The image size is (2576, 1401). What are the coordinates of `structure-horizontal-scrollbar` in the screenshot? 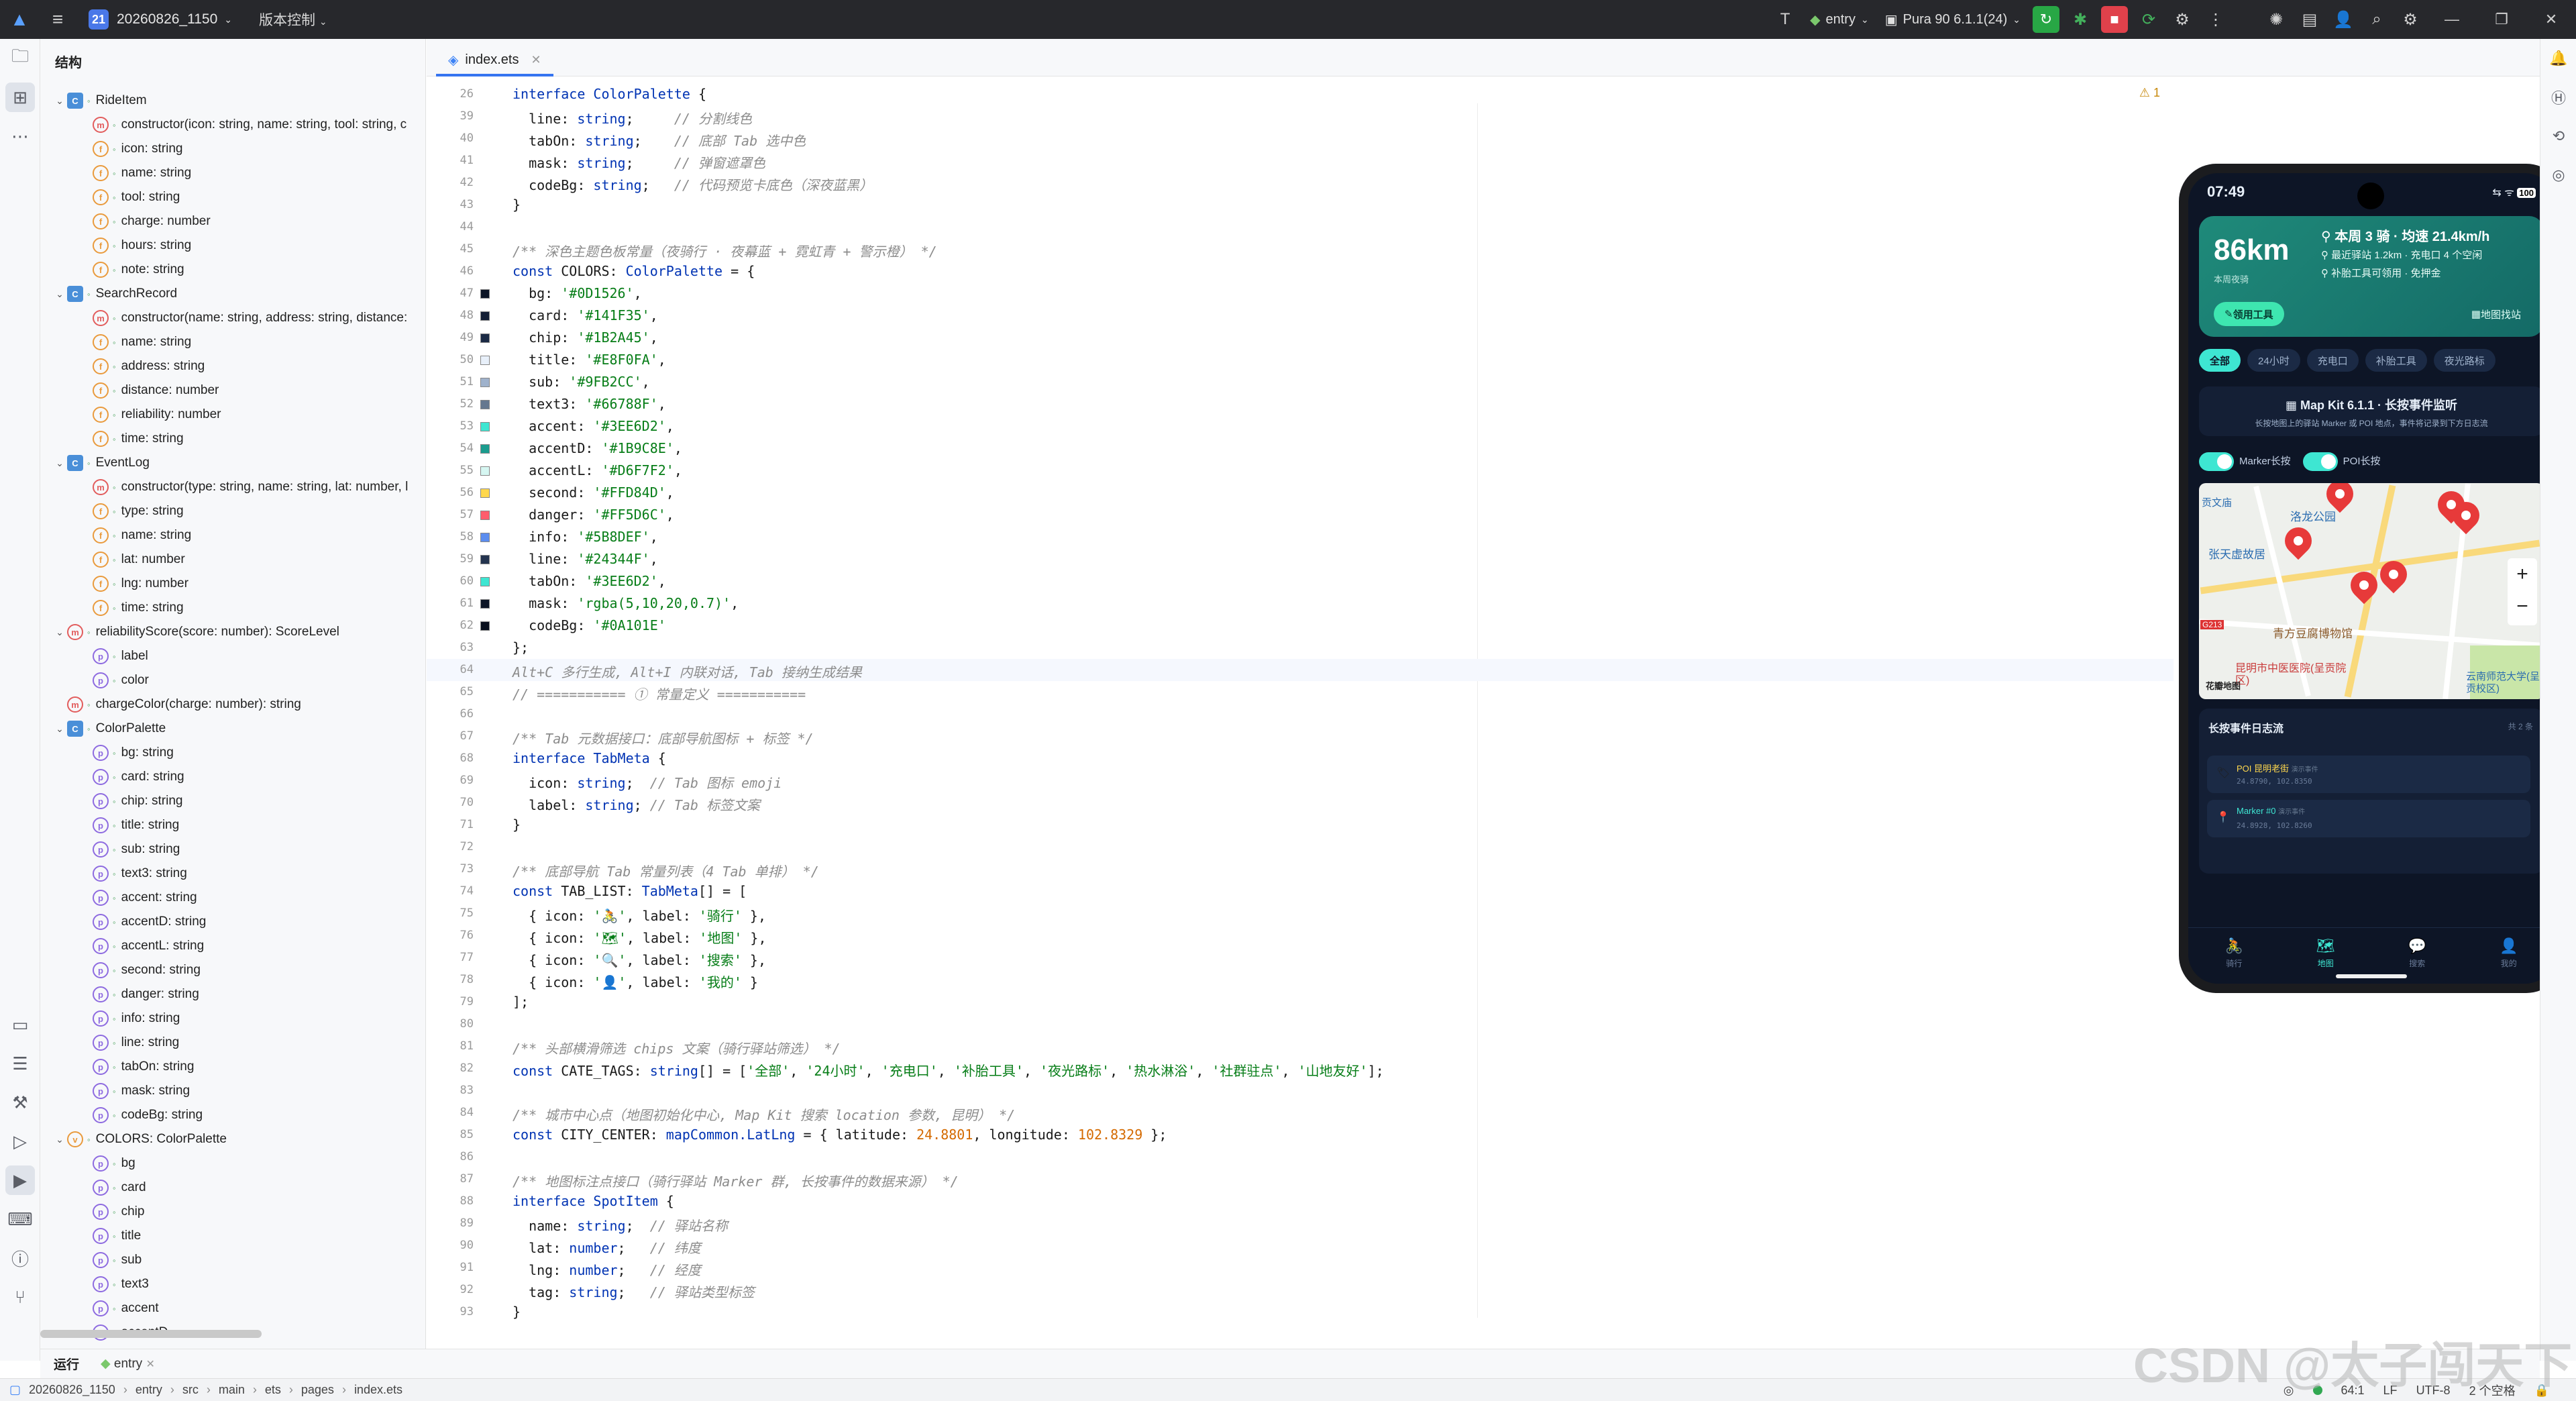 It's located at (151, 1334).